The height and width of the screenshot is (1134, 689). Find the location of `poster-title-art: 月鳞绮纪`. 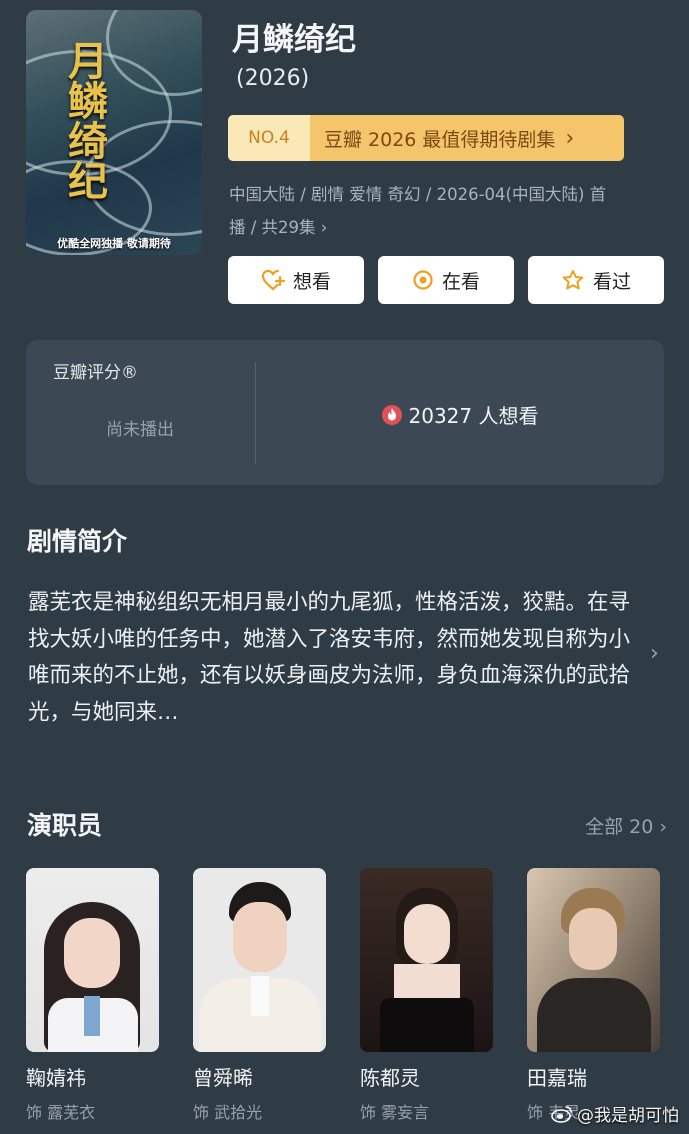

poster-title-art: 月鳞绮纪 is located at coordinates (84, 120).